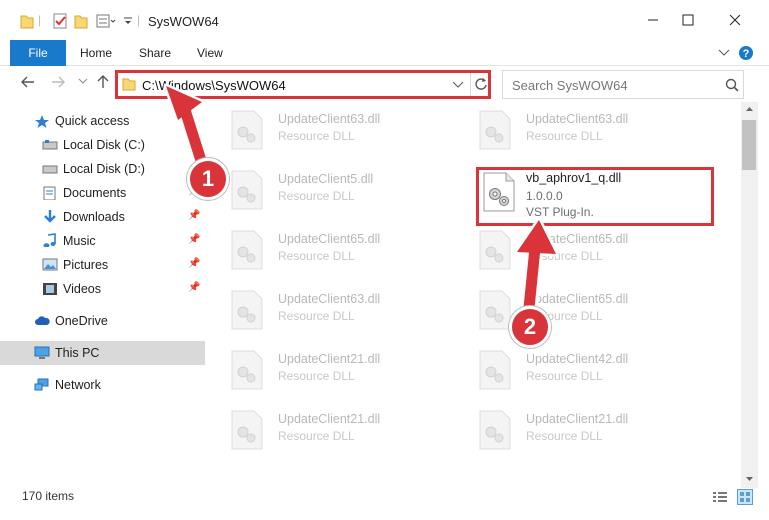  Describe the element at coordinates (106, 21) in the screenshot. I see `view-options-icon` at that location.